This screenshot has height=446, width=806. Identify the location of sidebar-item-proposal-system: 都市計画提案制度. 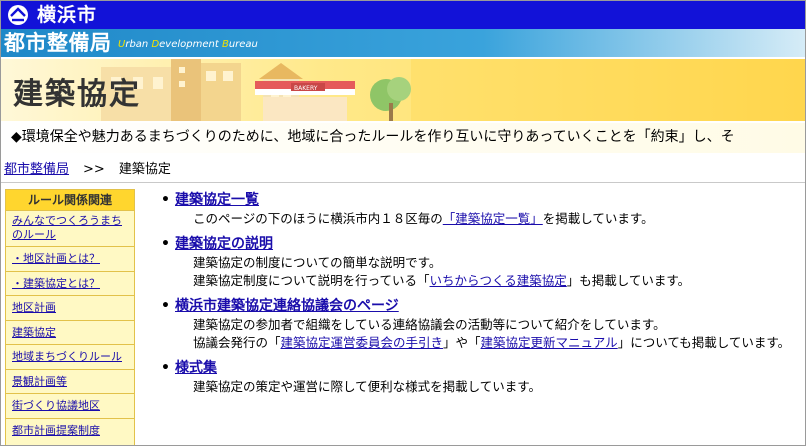
(70, 429).